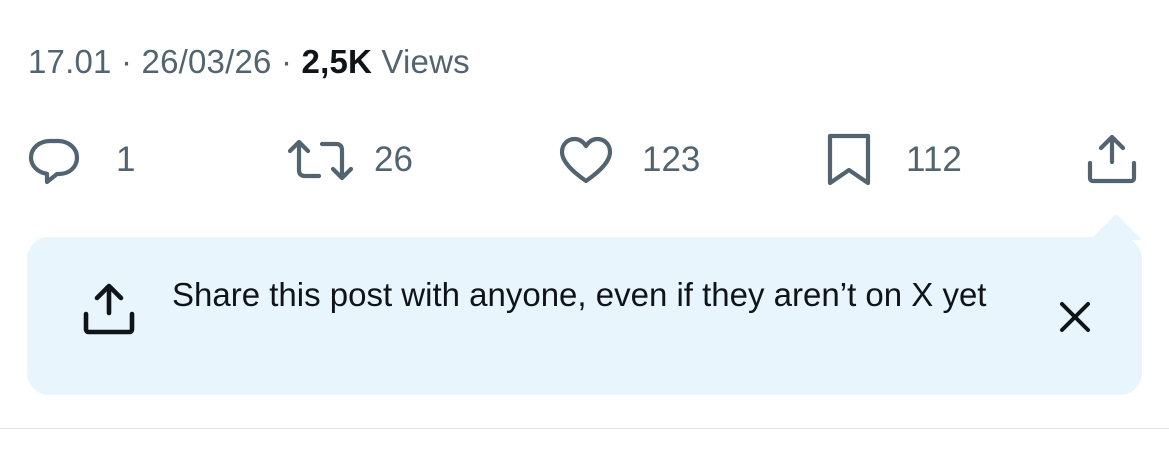 Image resolution: width=1169 pixels, height=452 pixels. I want to click on repost-icon, so click(320, 160).